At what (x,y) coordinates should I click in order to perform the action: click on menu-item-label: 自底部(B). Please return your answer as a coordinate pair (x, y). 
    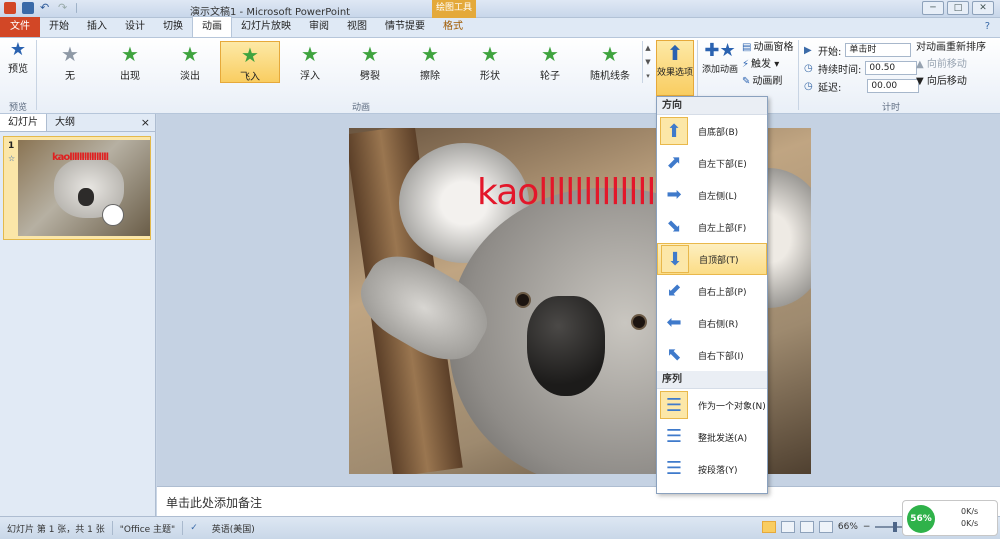
    Looking at the image, I should click on (718, 132).